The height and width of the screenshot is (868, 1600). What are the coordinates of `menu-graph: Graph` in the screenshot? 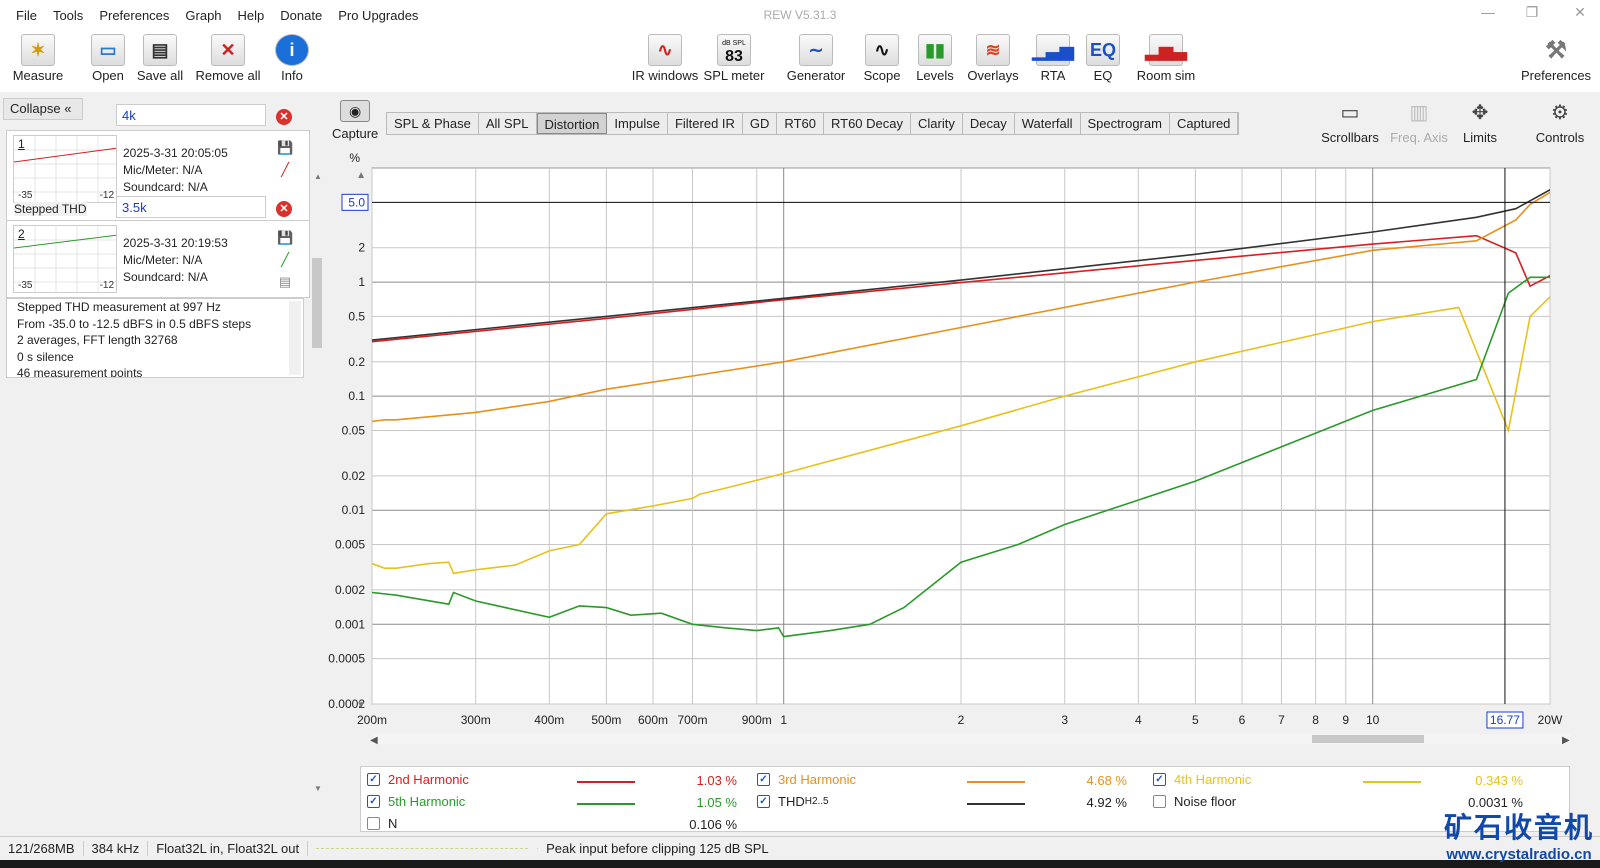 It's located at (203, 15).